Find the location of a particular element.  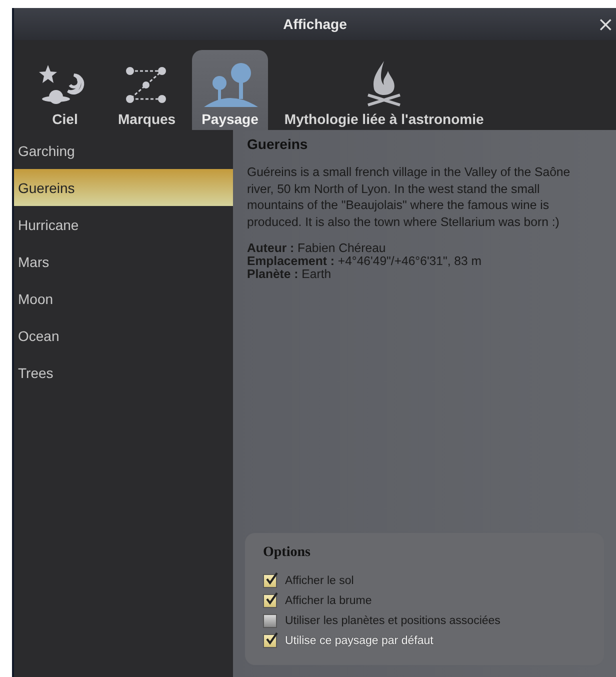

description-text: Guéreins is a small french village in the Valley of the Saône river, 50 km North of Lyon. In the west stand the small mountains of the "Beaujolais" where the famous wine is produced. It is also the town where Stellarium was born :) is located at coordinates (409, 197).